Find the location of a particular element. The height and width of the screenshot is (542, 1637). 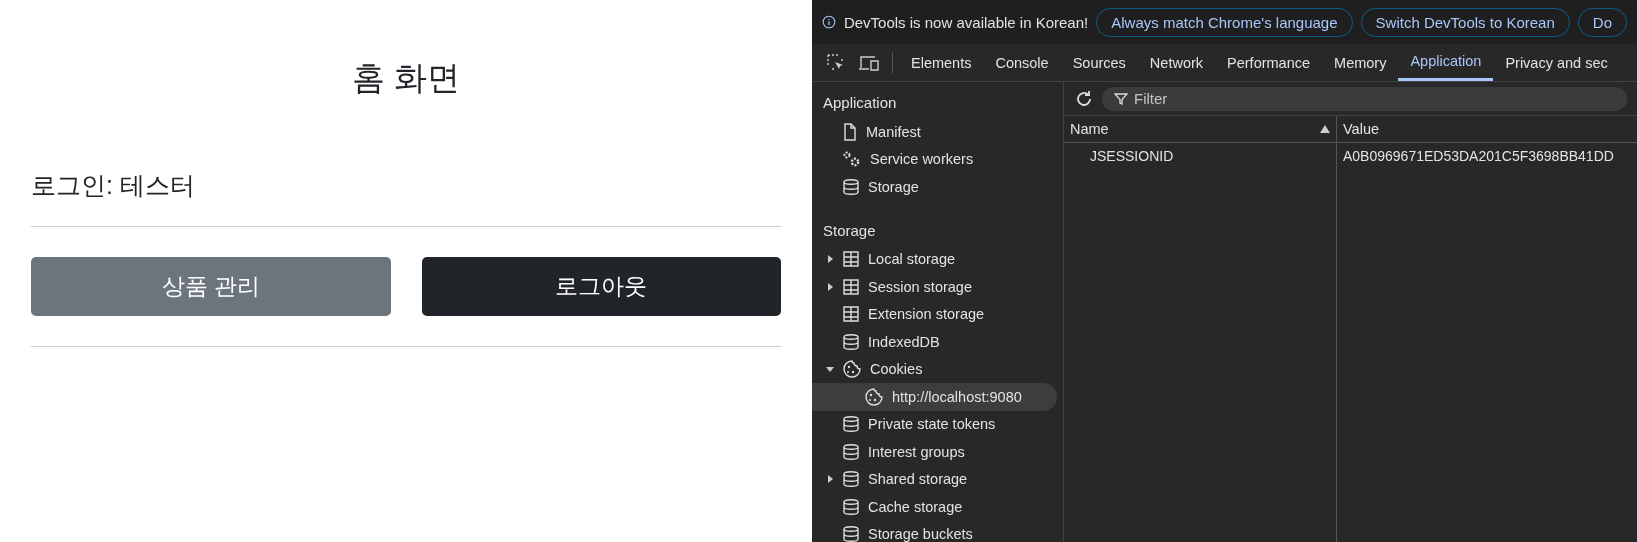

sidebar-heading: Storage is located at coordinates (849, 230).